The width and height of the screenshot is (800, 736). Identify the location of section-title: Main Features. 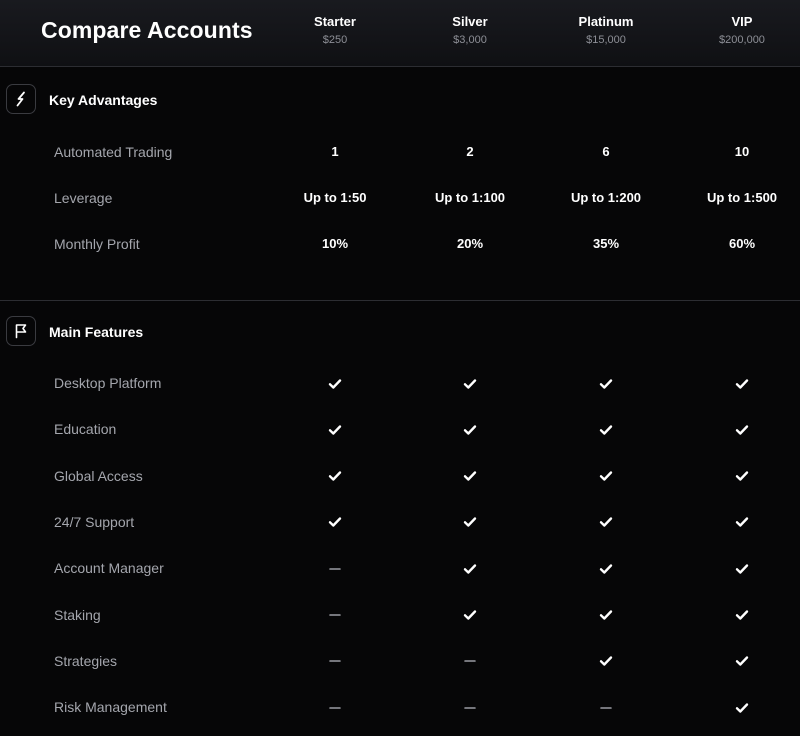
(96, 332).